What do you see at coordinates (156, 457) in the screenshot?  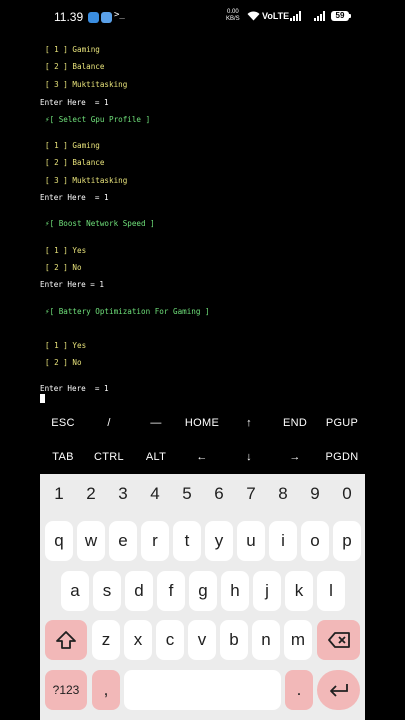 I see `extra-key-alt: ALT` at bounding box center [156, 457].